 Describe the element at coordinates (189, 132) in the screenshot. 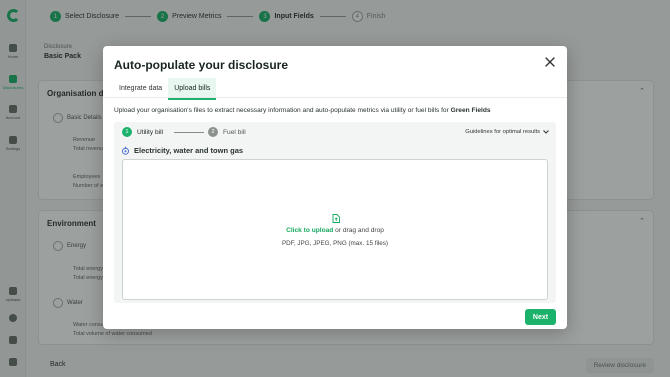

I see `upload-step-connector` at that location.